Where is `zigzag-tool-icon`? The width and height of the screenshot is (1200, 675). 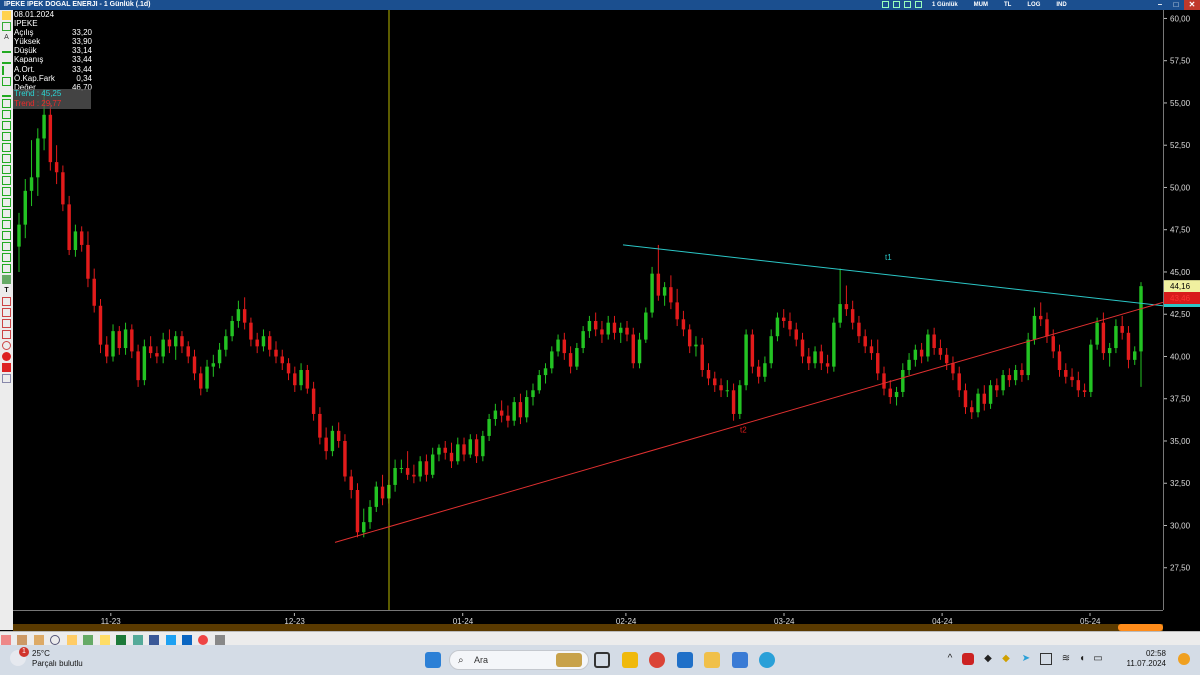 zigzag-tool-icon is located at coordinates (6, 257).